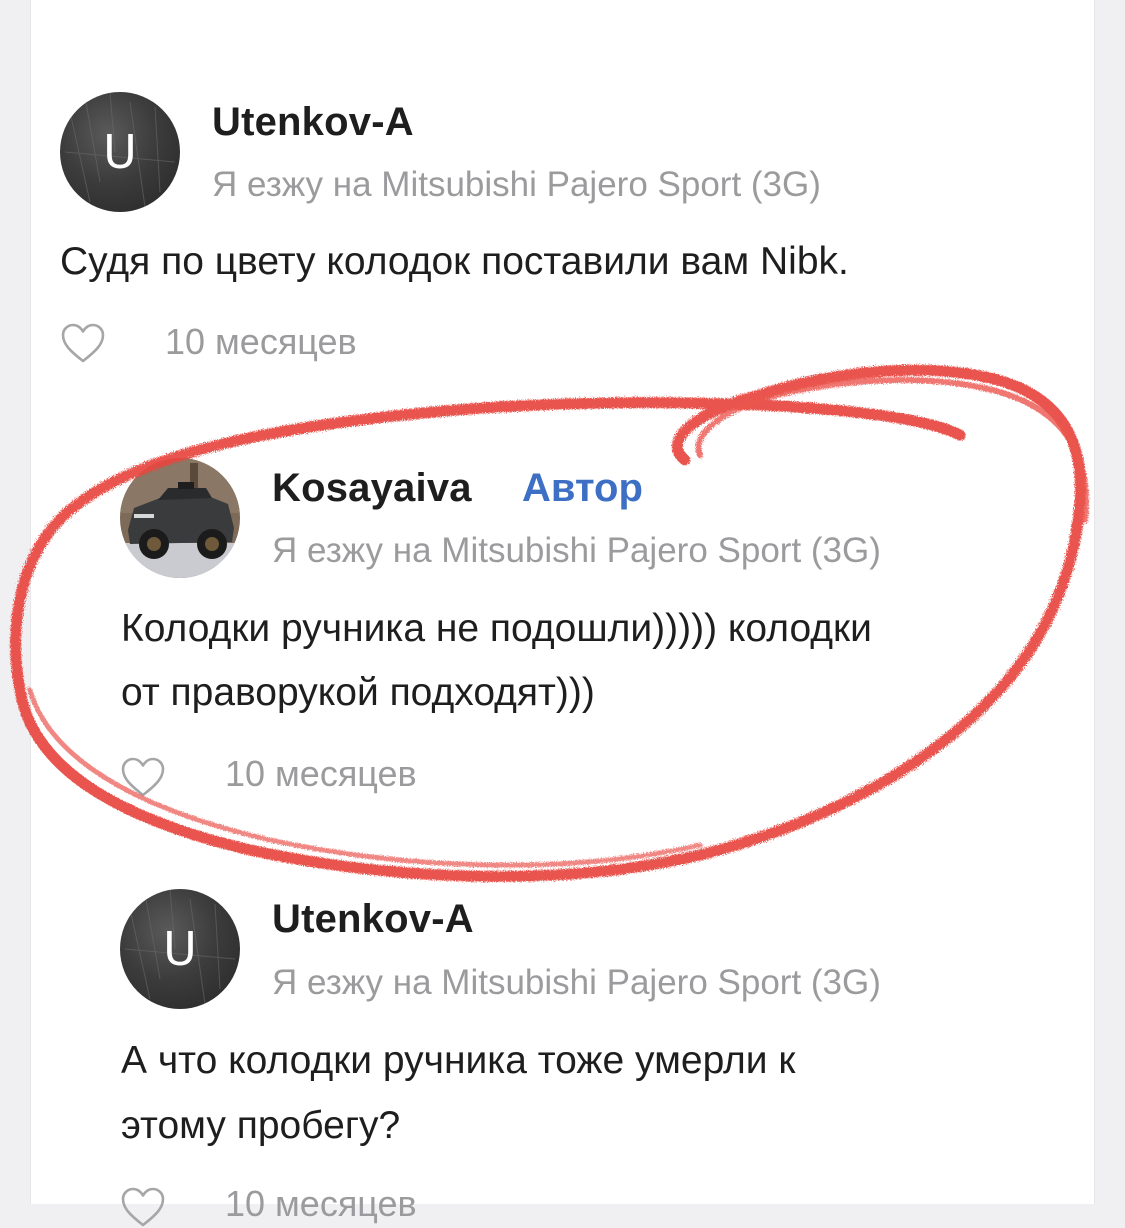 This screenshot has height=1228, width=1125. Describe the element at coordinates (372, 488) in the screenshot. I see `username: Kosayaiva` at that location.